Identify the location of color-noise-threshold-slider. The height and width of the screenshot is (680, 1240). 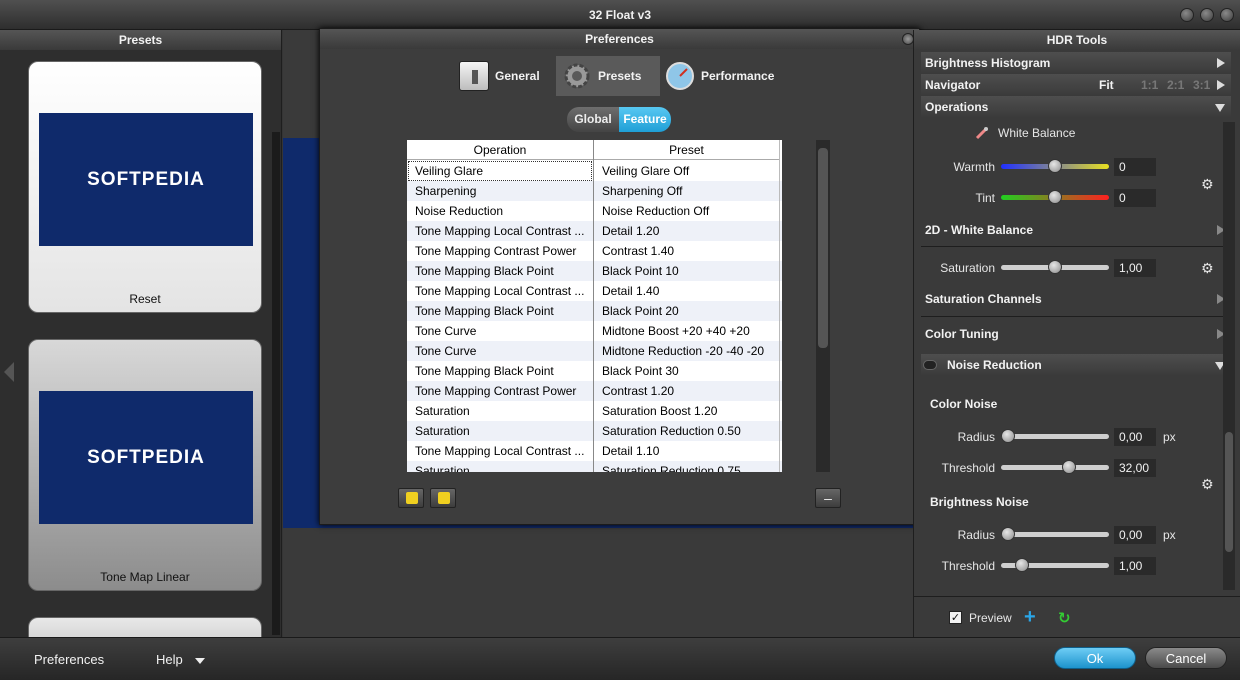
(1055, 467).